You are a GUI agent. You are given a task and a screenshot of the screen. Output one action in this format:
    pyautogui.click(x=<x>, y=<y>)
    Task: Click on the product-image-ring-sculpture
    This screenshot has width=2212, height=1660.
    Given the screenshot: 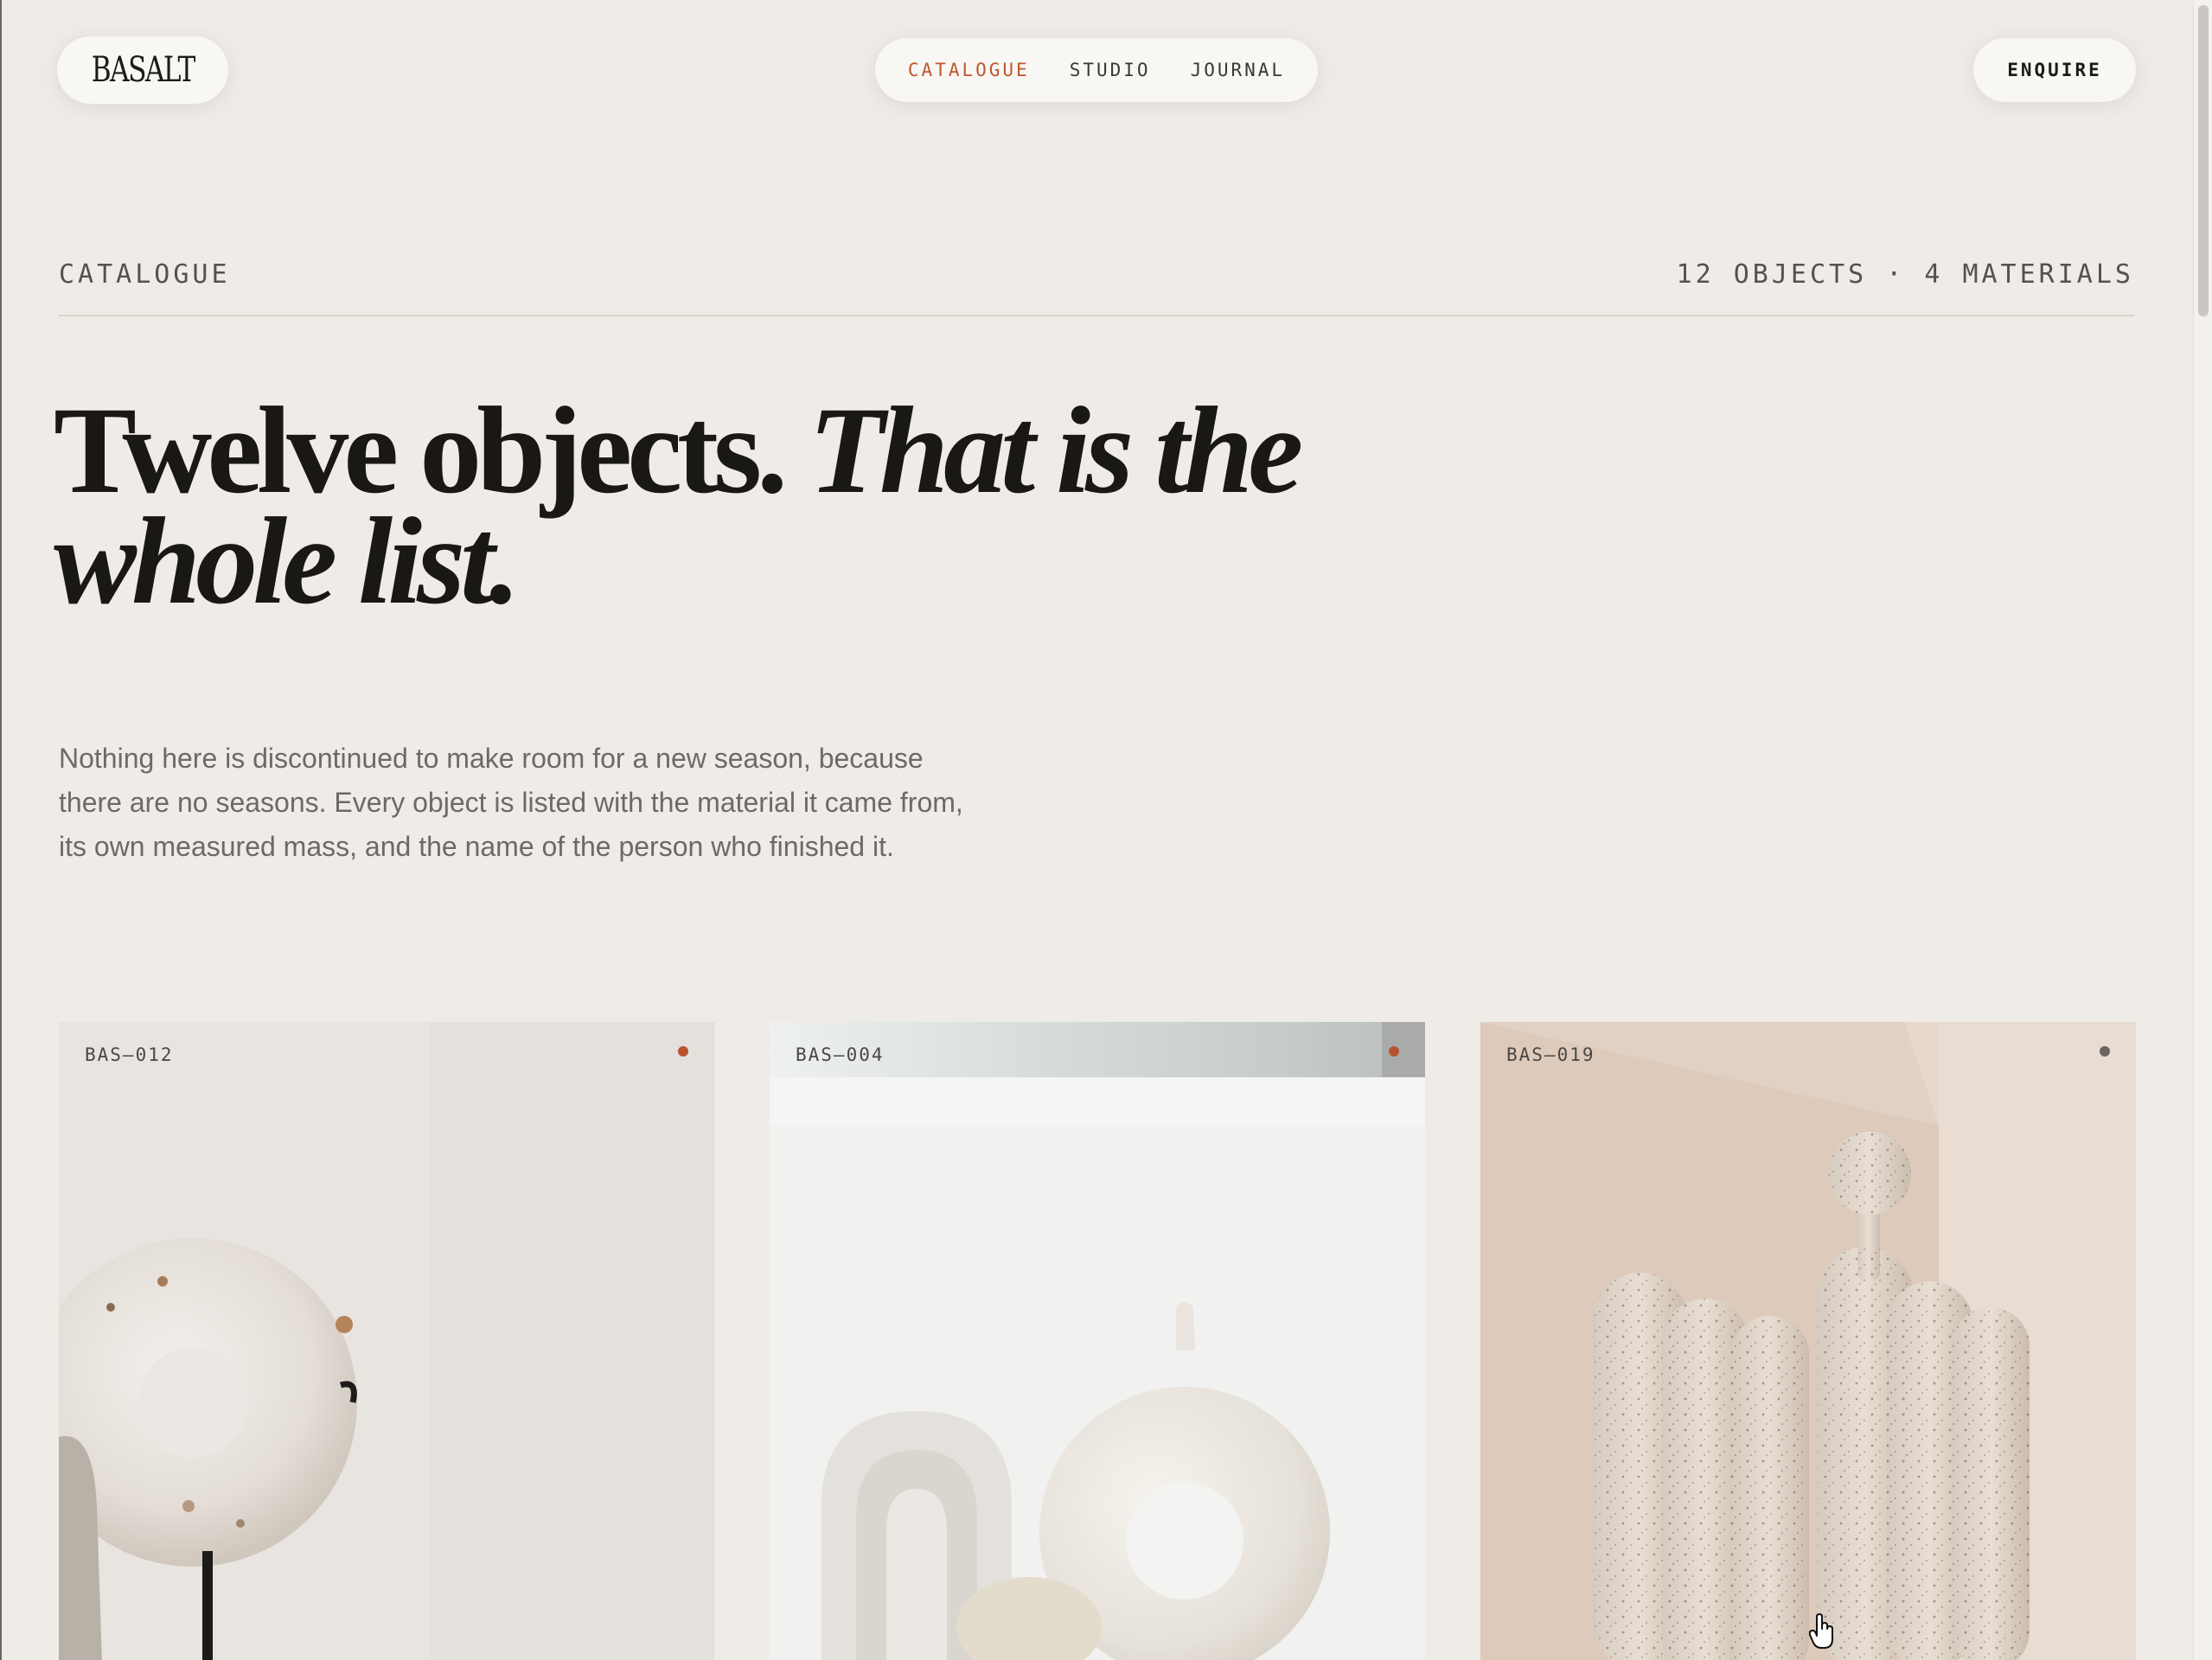 What is the action you would take?
    pyautogui.click(x=386, y=1341)
    